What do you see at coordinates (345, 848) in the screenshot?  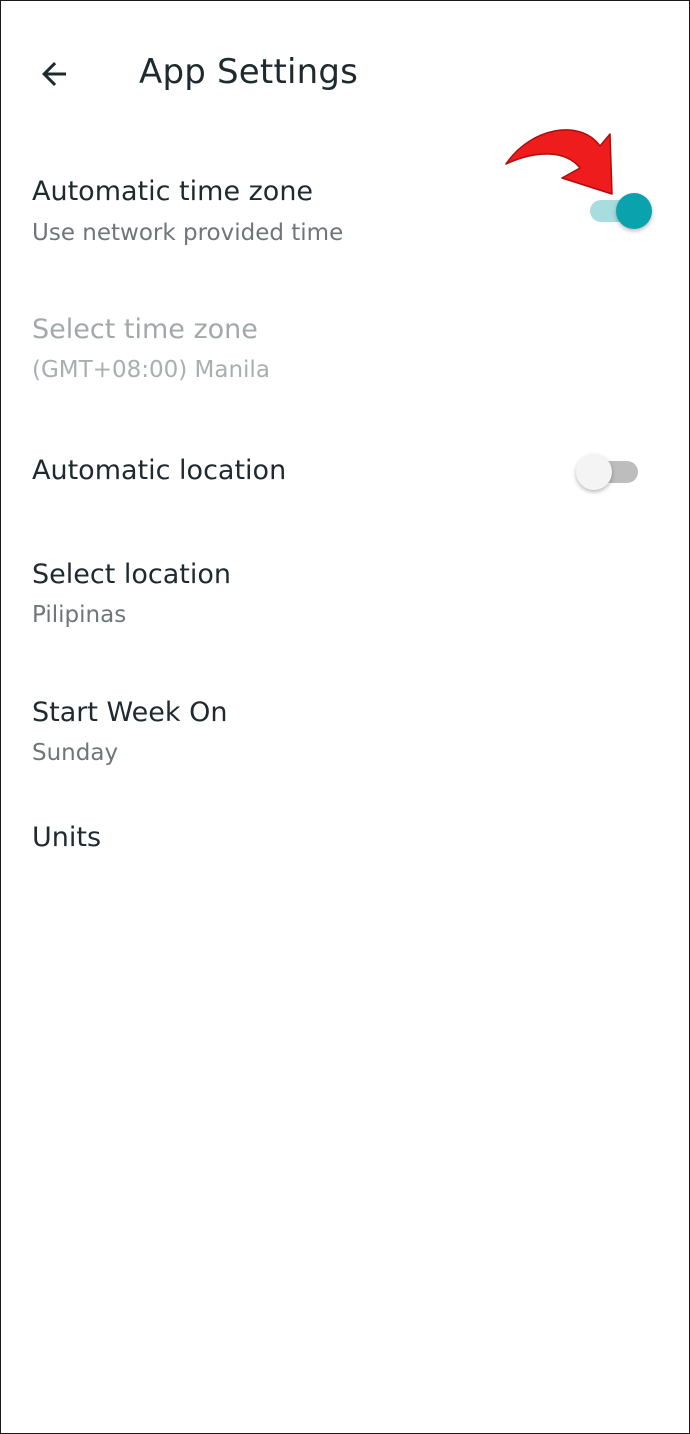 I see `setting-units: Units` at bounding box center [345, 848].